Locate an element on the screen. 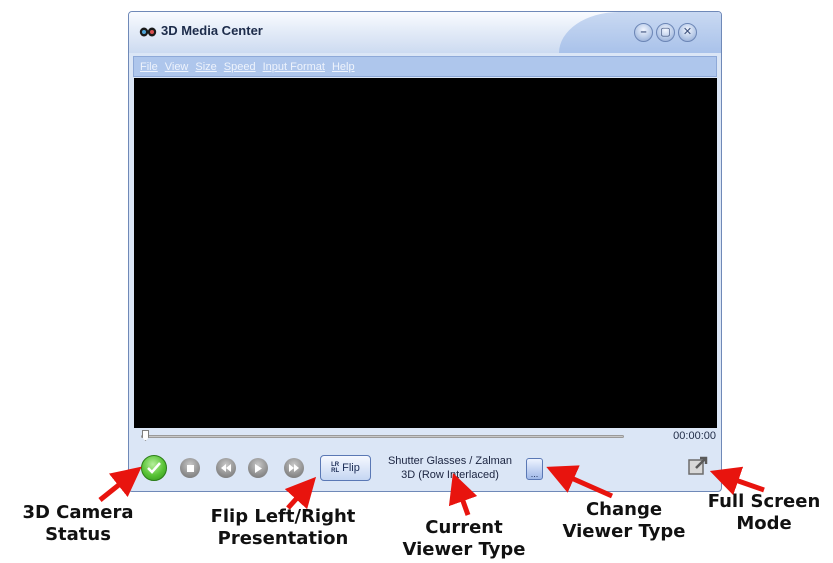  annotation-arrows is located at coordinates (431, 490).